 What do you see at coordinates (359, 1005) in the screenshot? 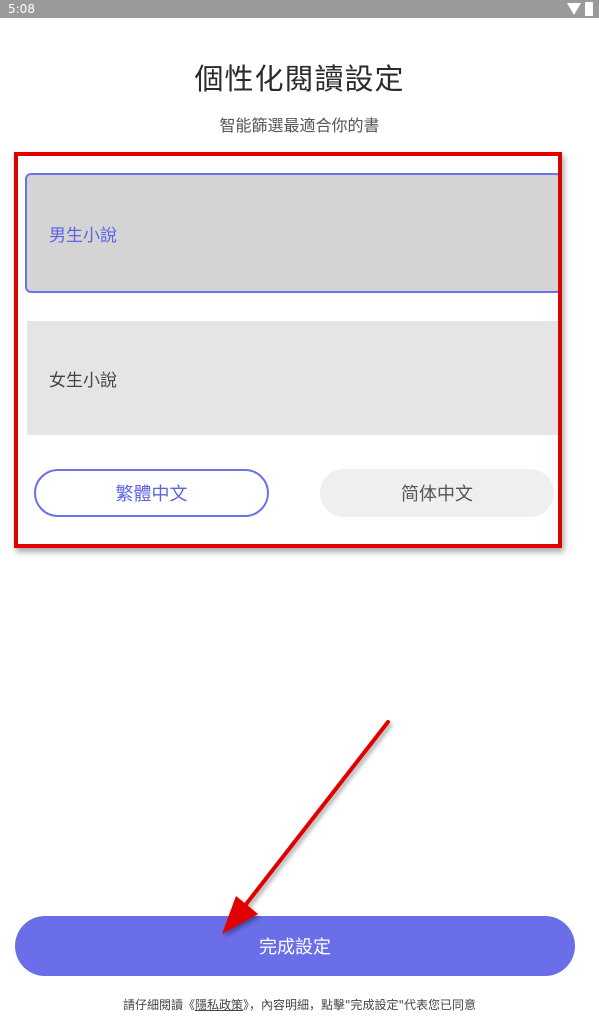
I see `footer-suffix: 》，內容明細，點擊"完成設定"代表您已同意` at bounding box center [359, 1005].